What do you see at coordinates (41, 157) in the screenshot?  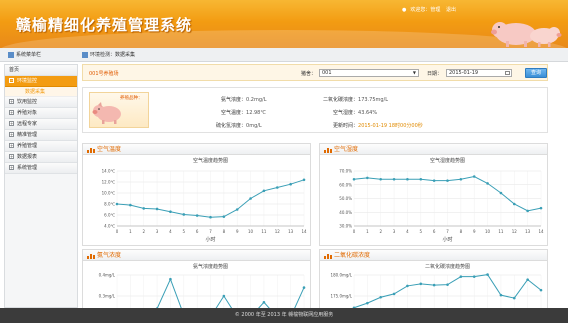 I see `sidebar-item-reports: + 数据报表` at bounding box center [41, 157].